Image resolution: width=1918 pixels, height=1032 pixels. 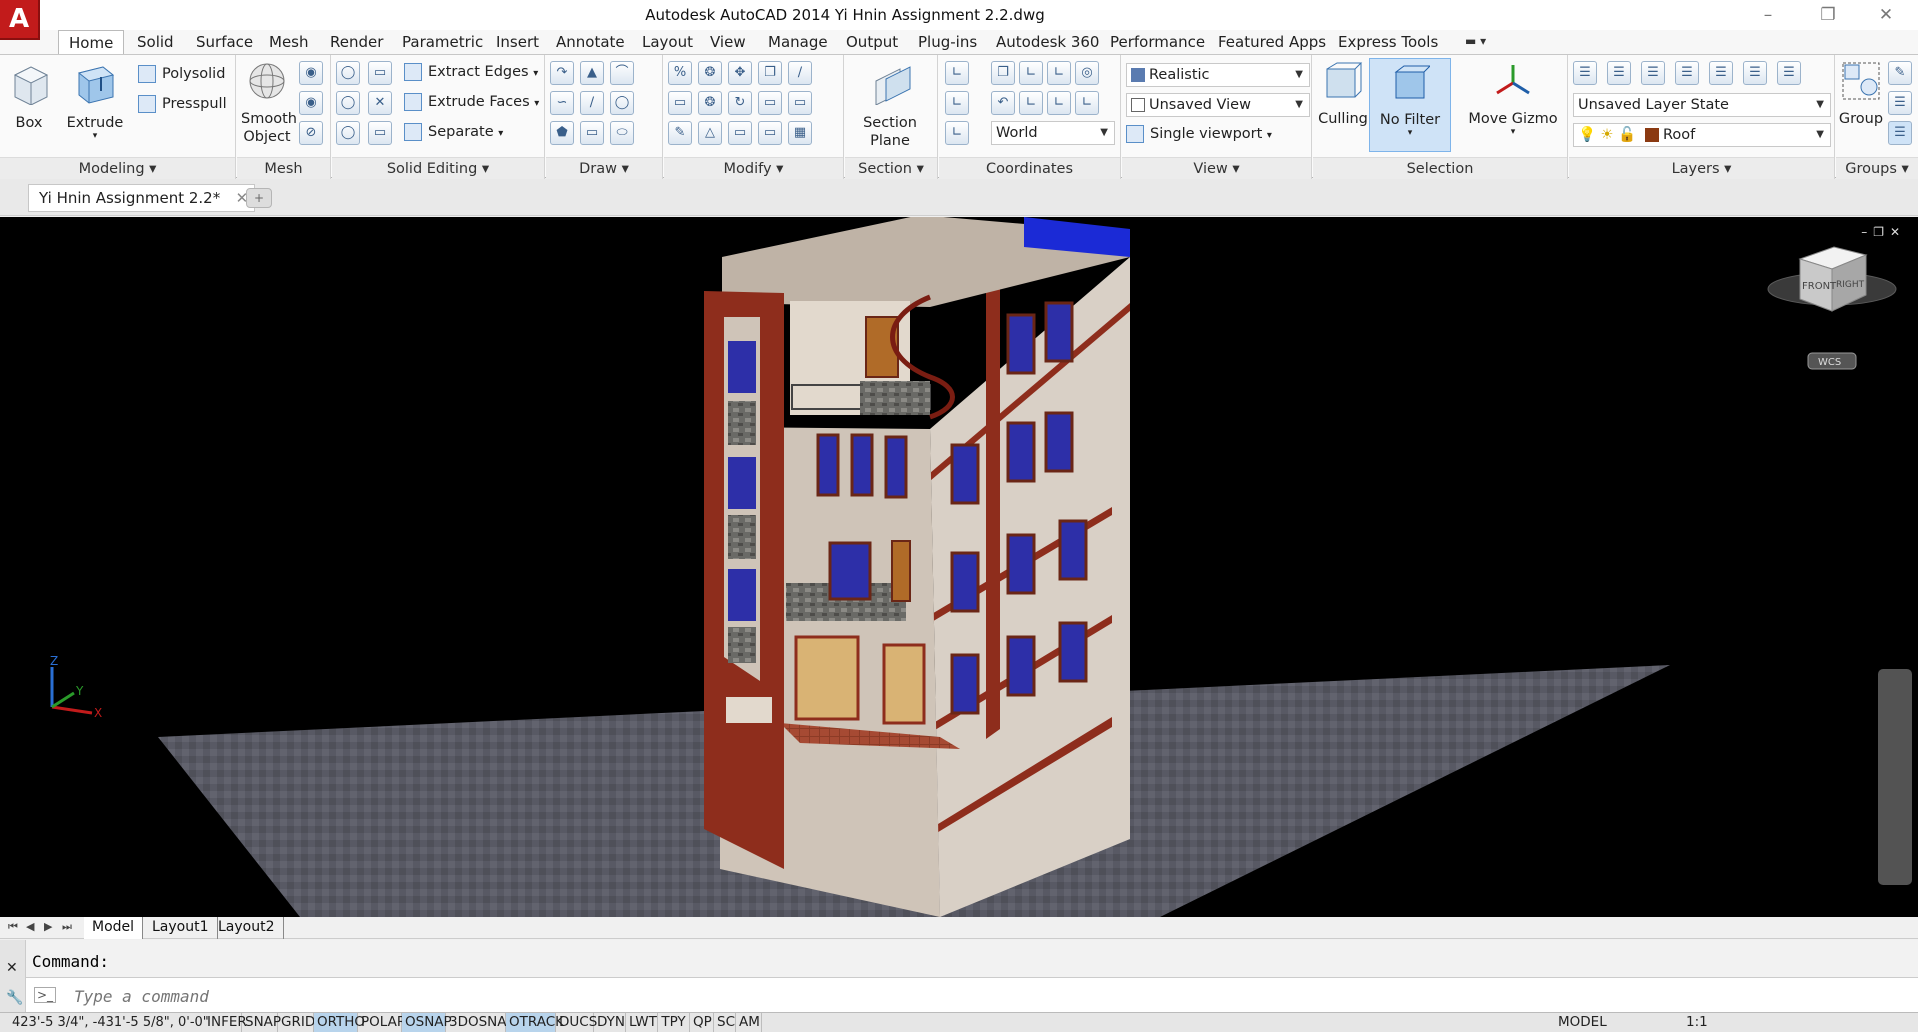 I want to click on tab-autodesk-360: Autodesk 360, so click(x=1047, y=42).